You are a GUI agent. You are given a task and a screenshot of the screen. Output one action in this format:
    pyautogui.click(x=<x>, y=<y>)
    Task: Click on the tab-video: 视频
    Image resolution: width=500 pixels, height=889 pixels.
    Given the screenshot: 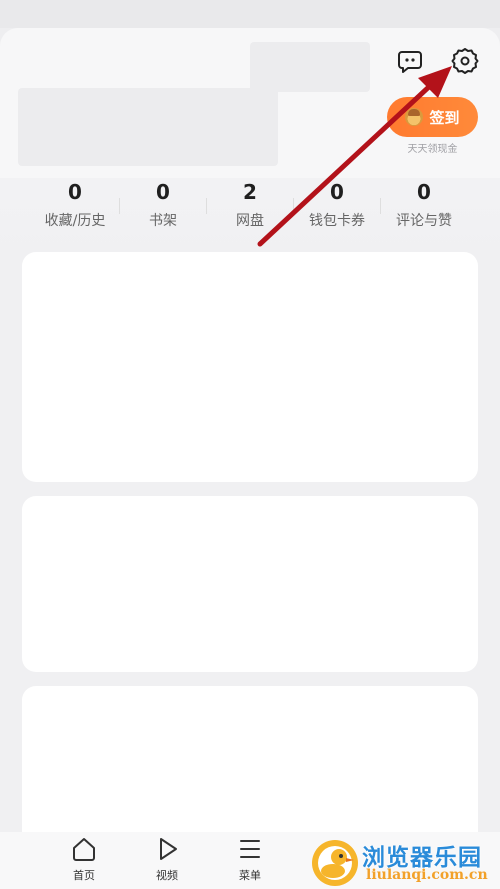 What is the action you would take?
    pyautogui.click(x=167, y=859)
    